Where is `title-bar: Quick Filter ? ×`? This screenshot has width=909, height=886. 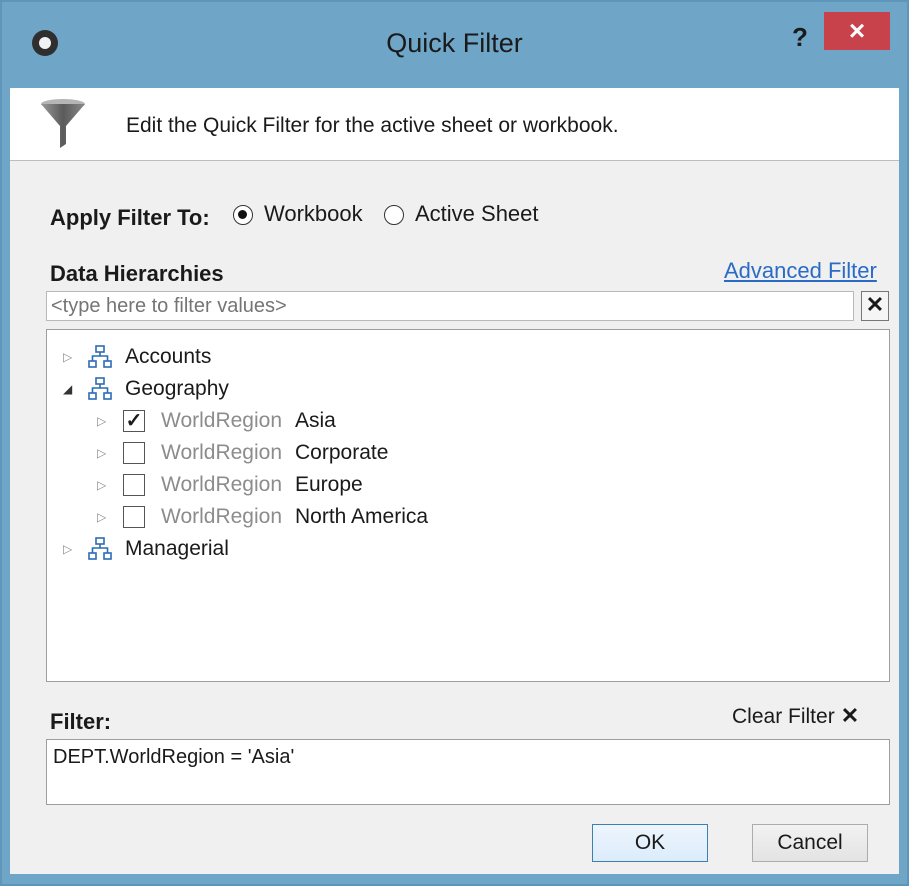 title-bar: Quick Filter ? × is located at coordinates (454, 45).